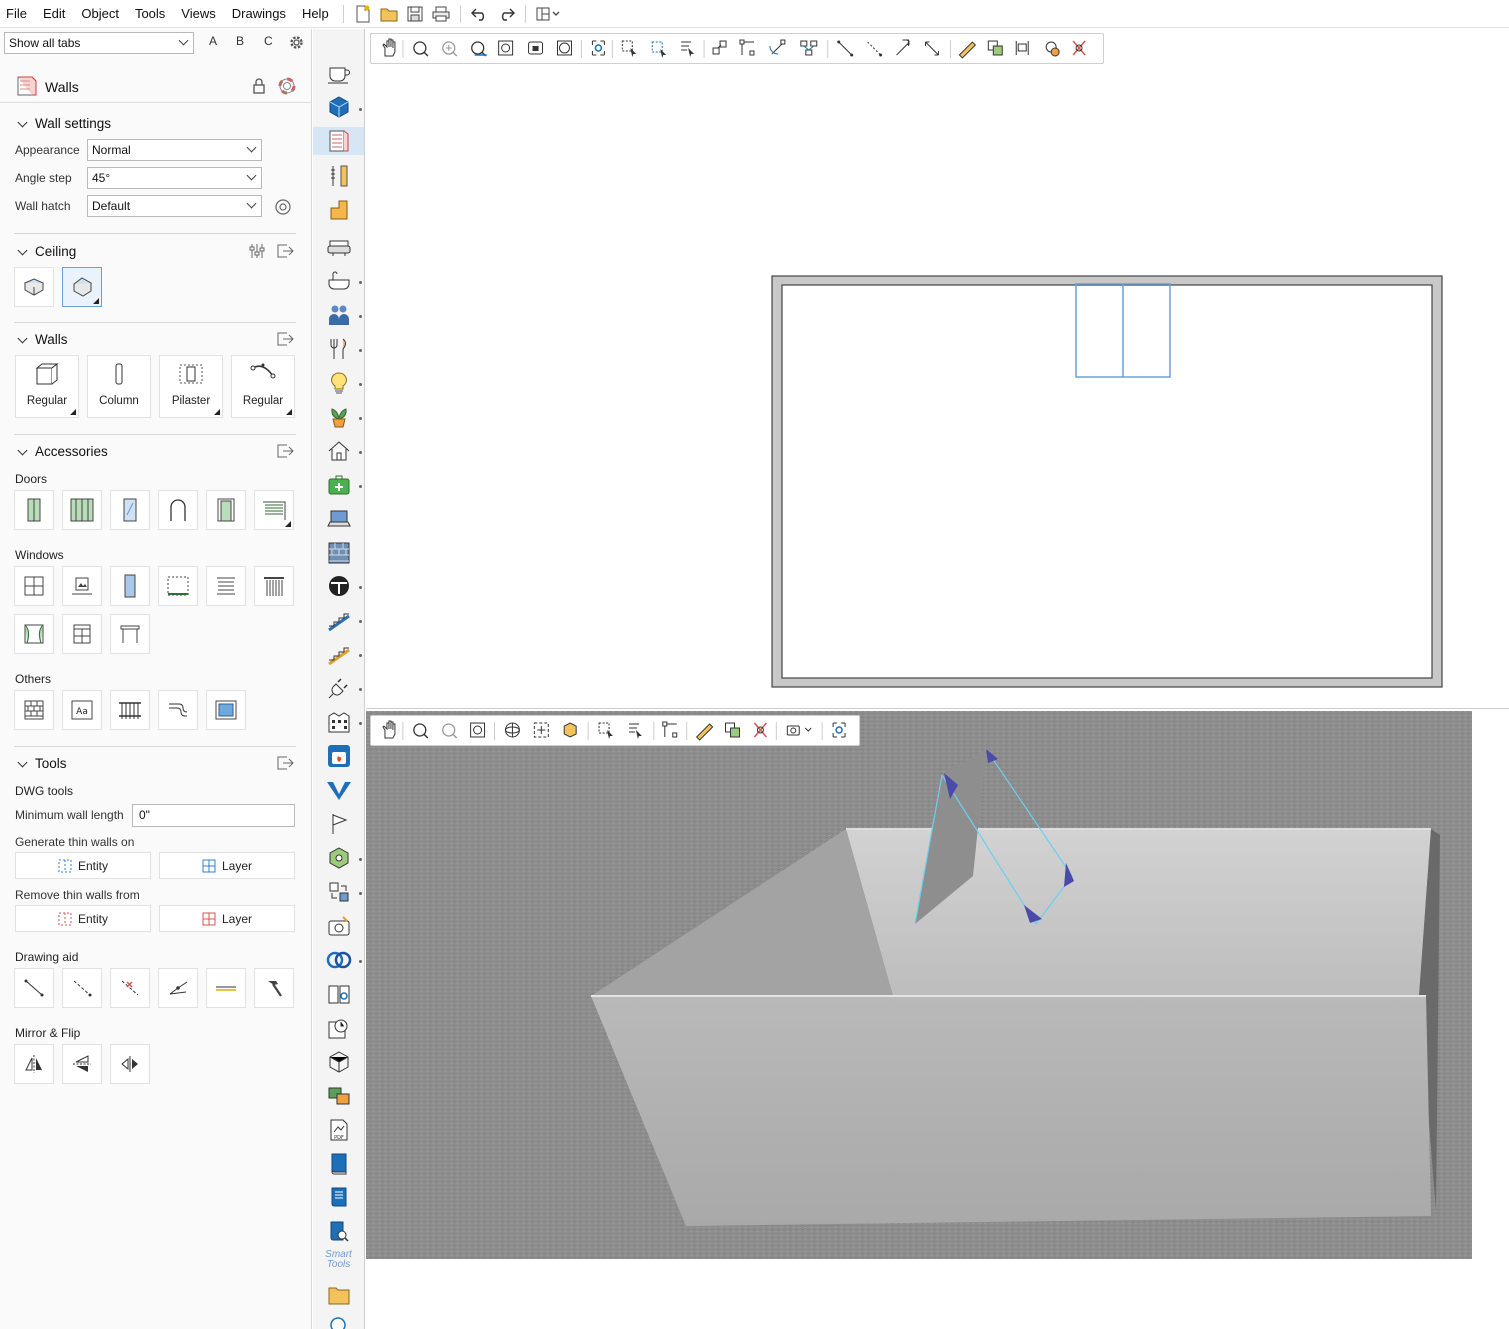 This screenshot has height=1329, width=1509. What do you see at coordinates (339, 1198) in the screenshot?
I see `category-book2-button` at bounding box center [339, 1198].